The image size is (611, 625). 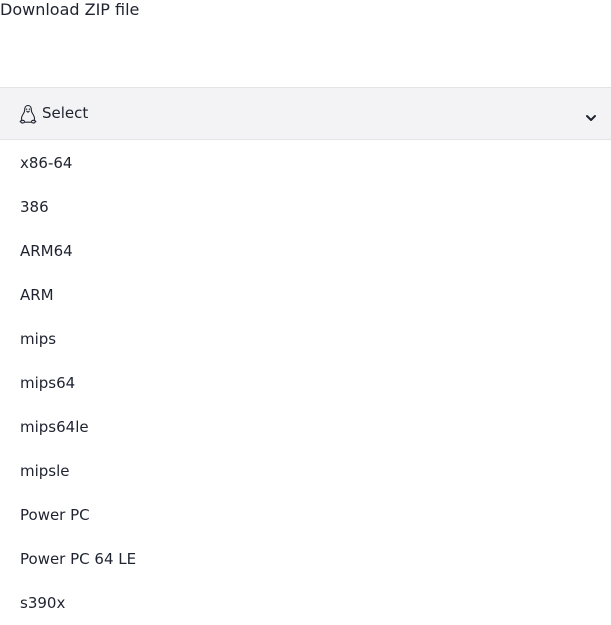 What do you see at coordinates (305, 559) in the screenshot?
I see `option-power-pc-64-le: Power PC 64 LE` at bounding box center [305, 559].